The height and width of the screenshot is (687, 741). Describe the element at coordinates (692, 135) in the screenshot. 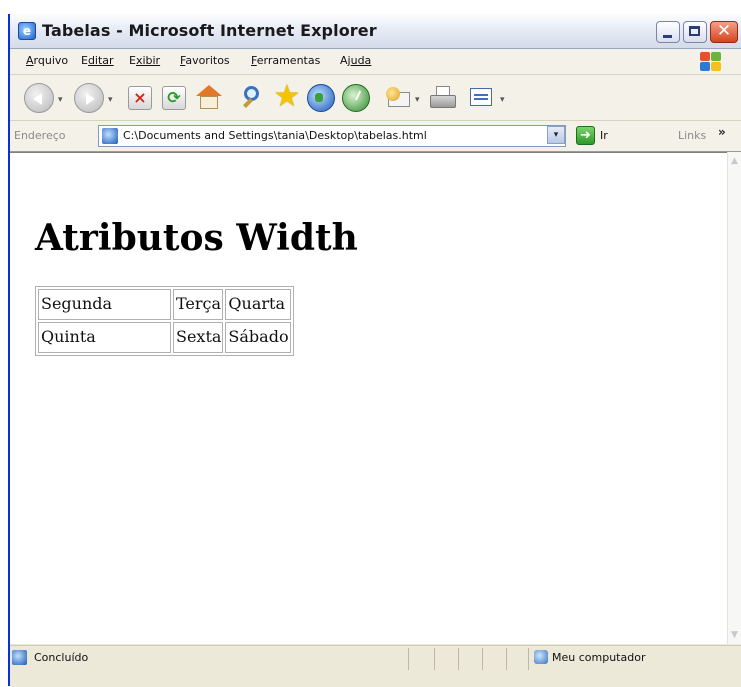

I see `links-label: Links` at that location.